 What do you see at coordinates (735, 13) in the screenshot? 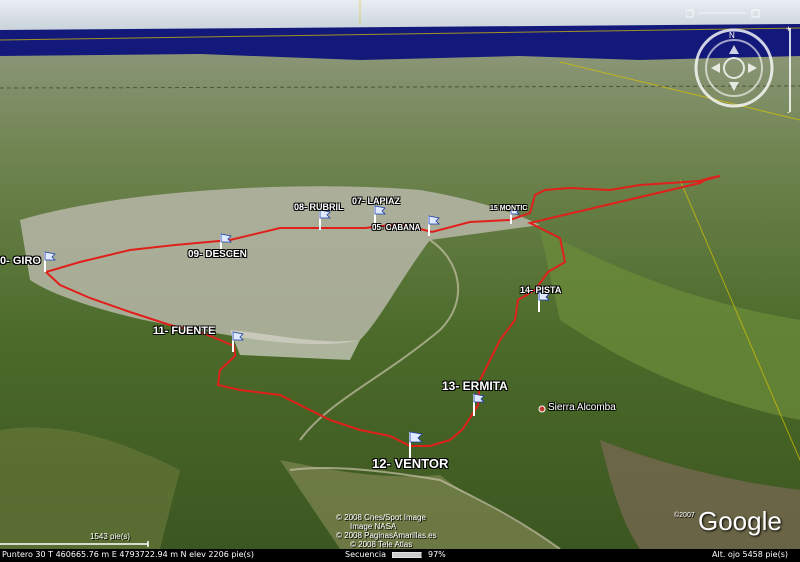
I see `view-toggles` at bounding box center [735, 13].